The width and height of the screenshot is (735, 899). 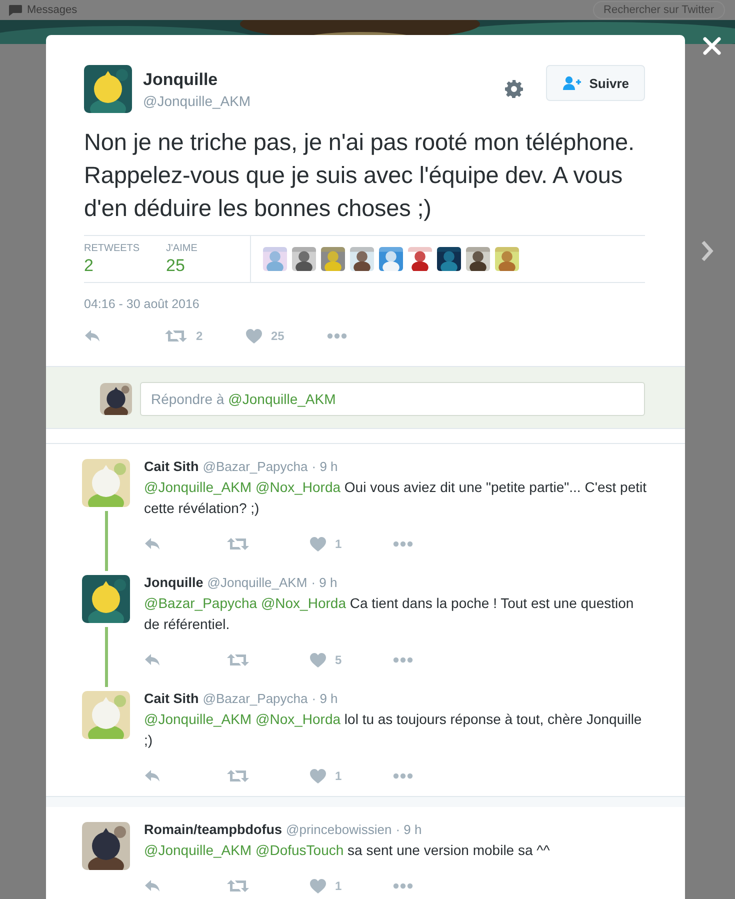 What do you see at coordinates (595, 83) in the screenshot?
I see `follow-button: Suivre` at bounding box center [595, 83].